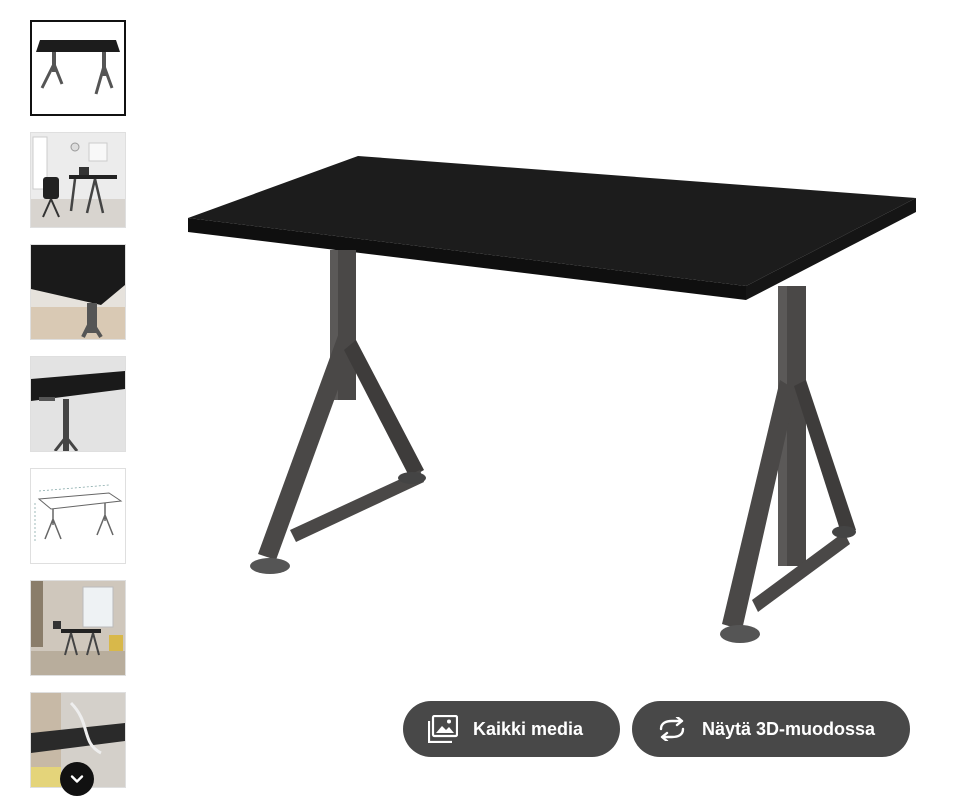 This screenshot has width=960, height=806. I want to click on thumbnail-desk-front, so click(78, 68).